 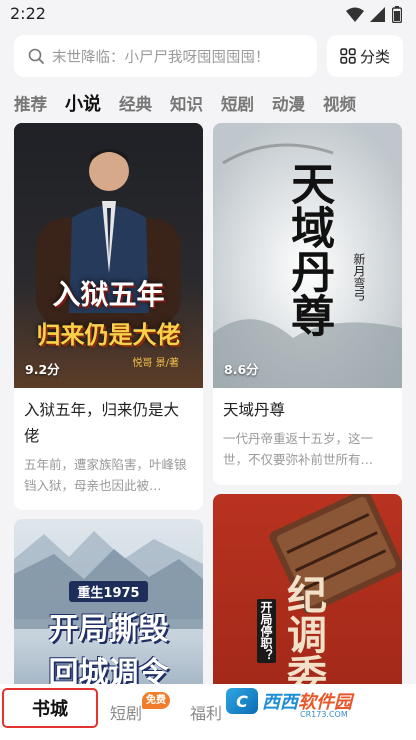 I want to click on search-bar: 末世降临：小尸尸我呀囤囤囤囤！, so click(x=165, y=56).